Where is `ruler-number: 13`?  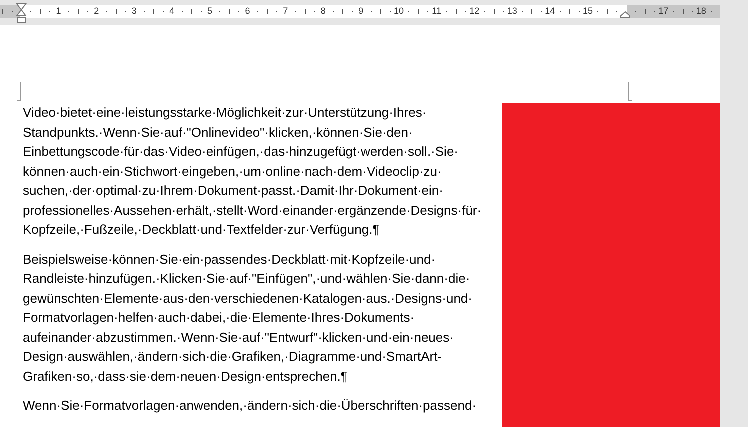 ruler-number: 13 is located at coordinates (512, 11).